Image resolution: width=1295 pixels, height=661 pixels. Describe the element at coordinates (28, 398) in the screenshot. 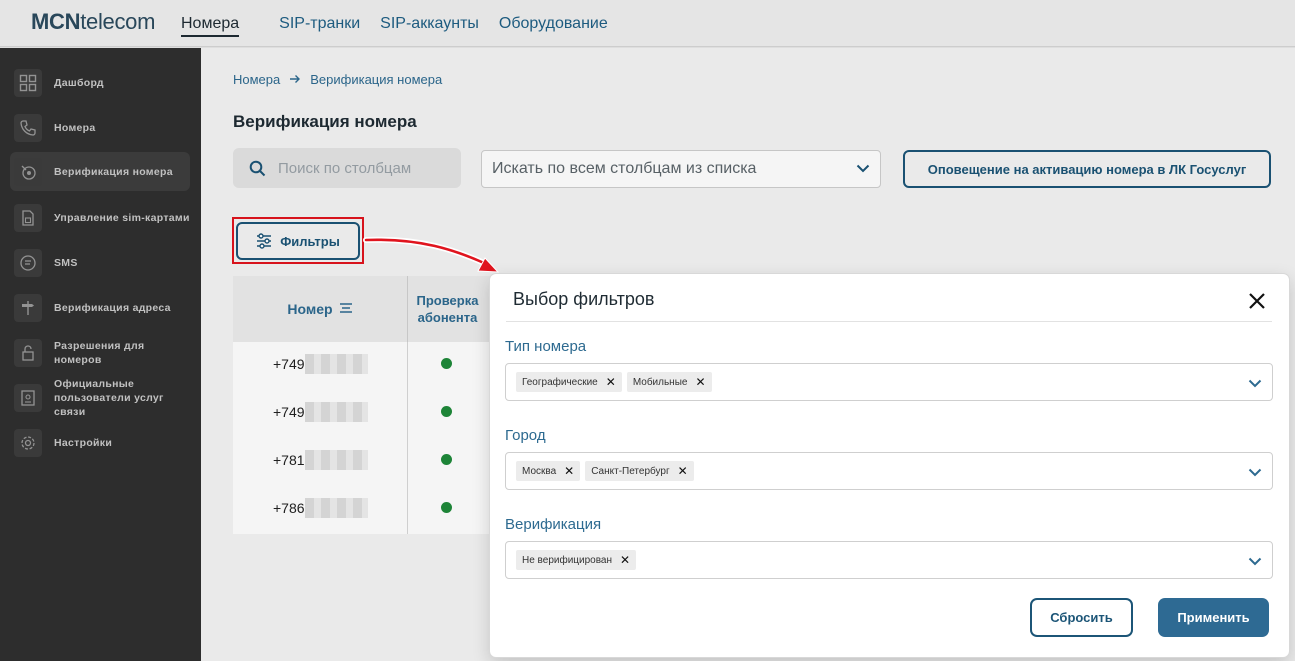

I see `badge-icon` at that location.